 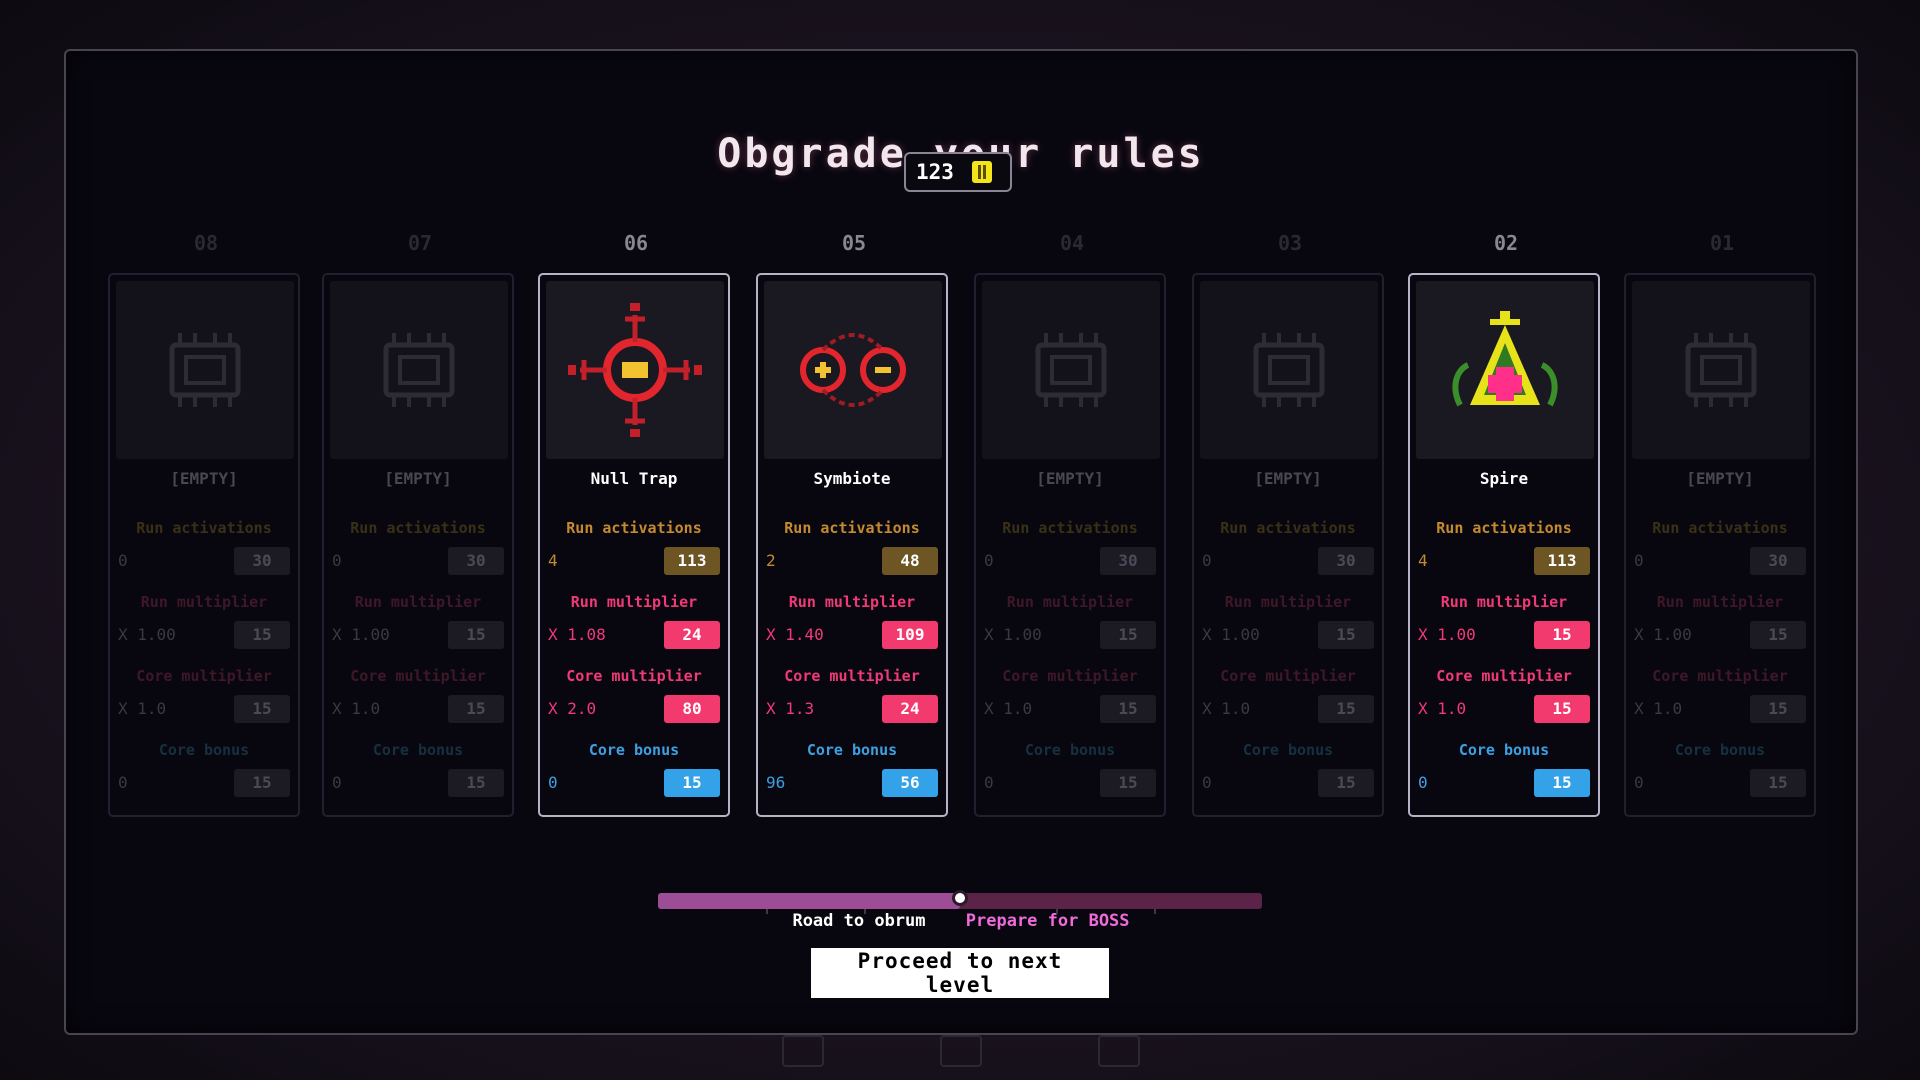 What do you see at coordinates (960, 898) in the screenshot?
I see `road-progress-marker` at bounding box center [960, 898].